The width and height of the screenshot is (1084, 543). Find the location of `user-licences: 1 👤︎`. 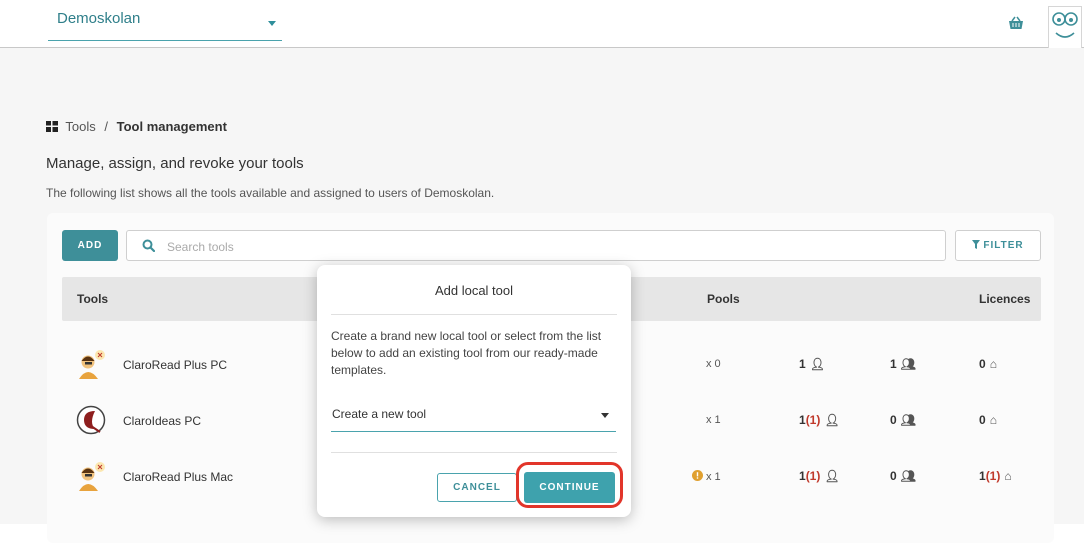

user-licences: 1 👤︎ is located at coordinates (812, 364).